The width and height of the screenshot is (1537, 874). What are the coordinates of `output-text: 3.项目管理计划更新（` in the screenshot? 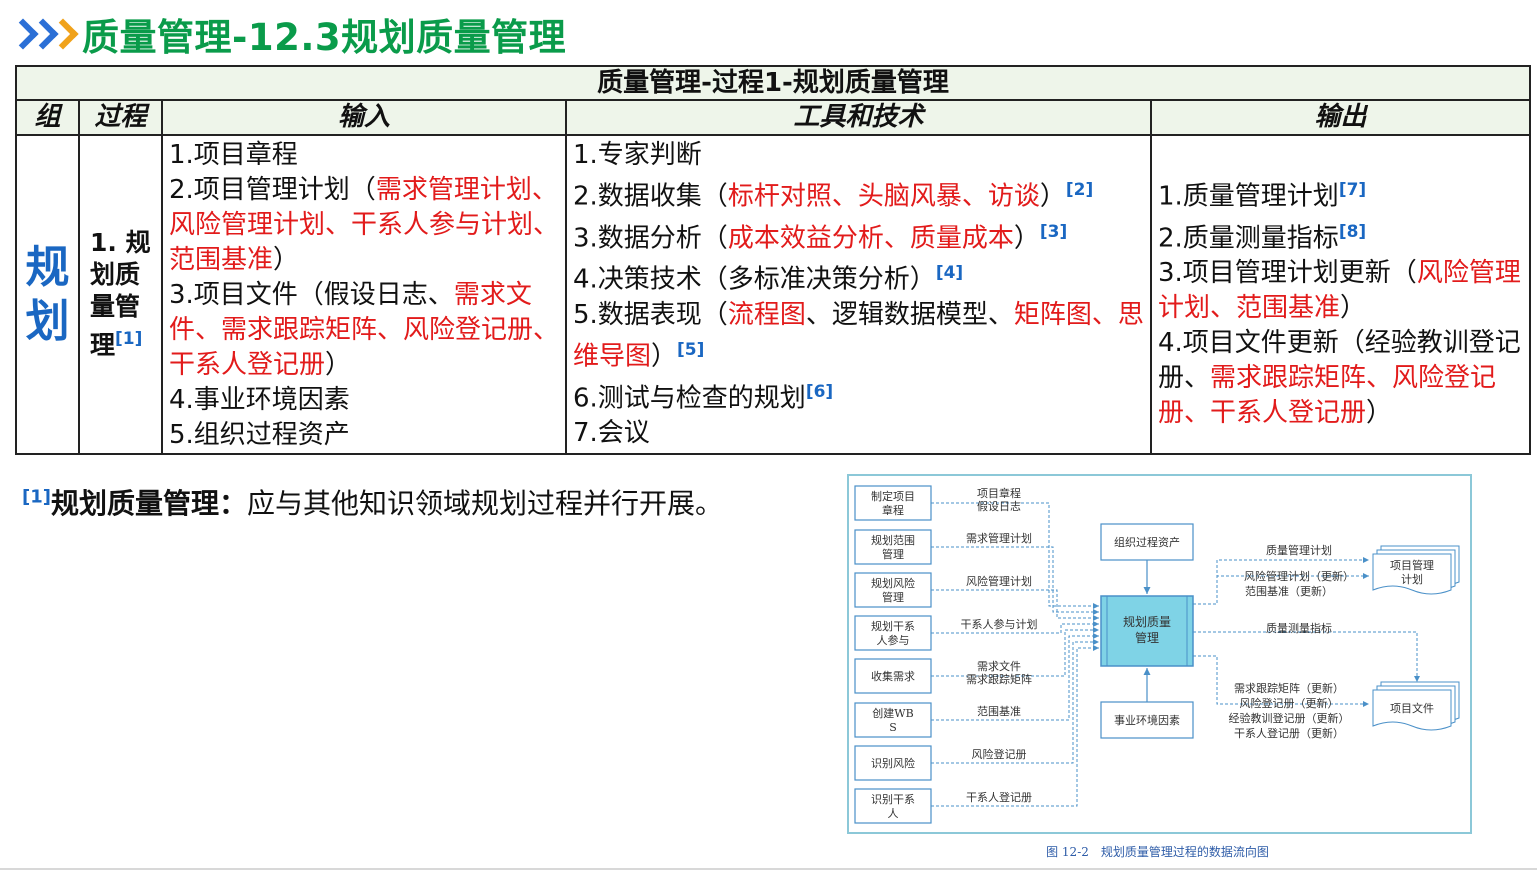 It's located at (1287, 273).